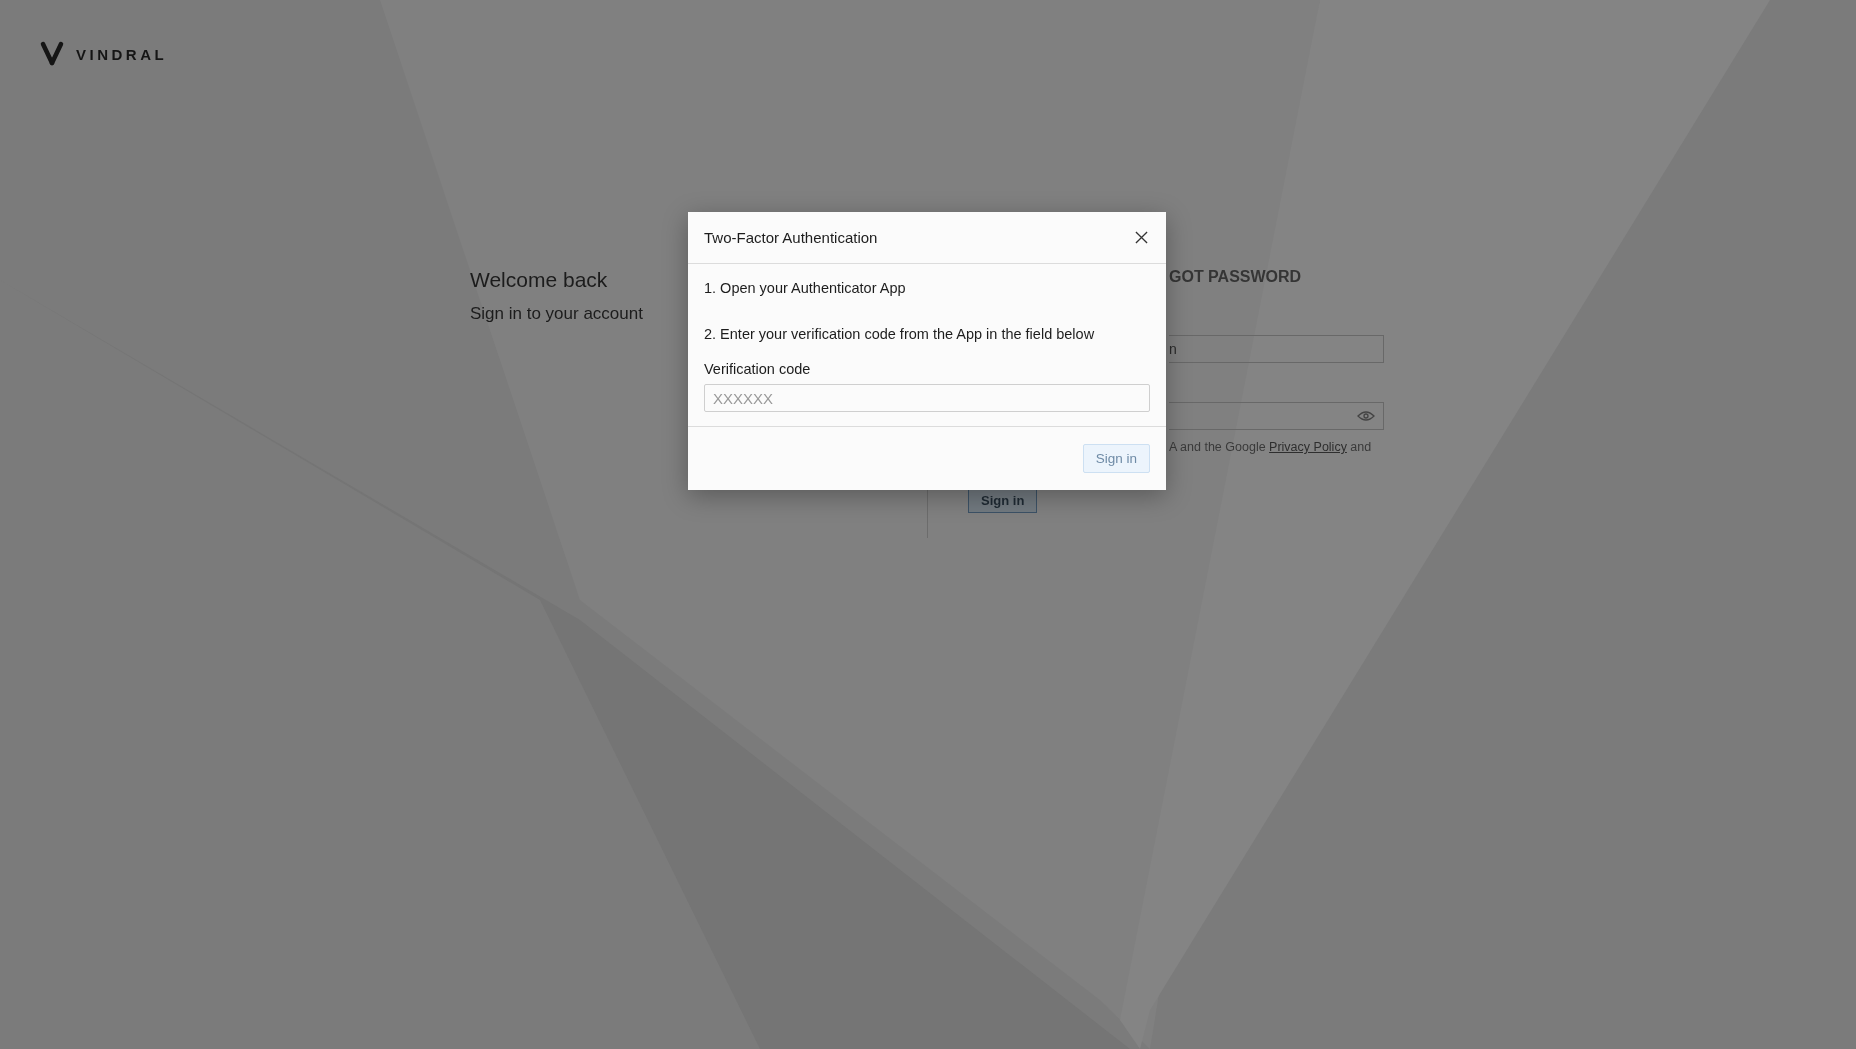  I want to click on logo-wordmark: VINDRAL, so click(122, 54).